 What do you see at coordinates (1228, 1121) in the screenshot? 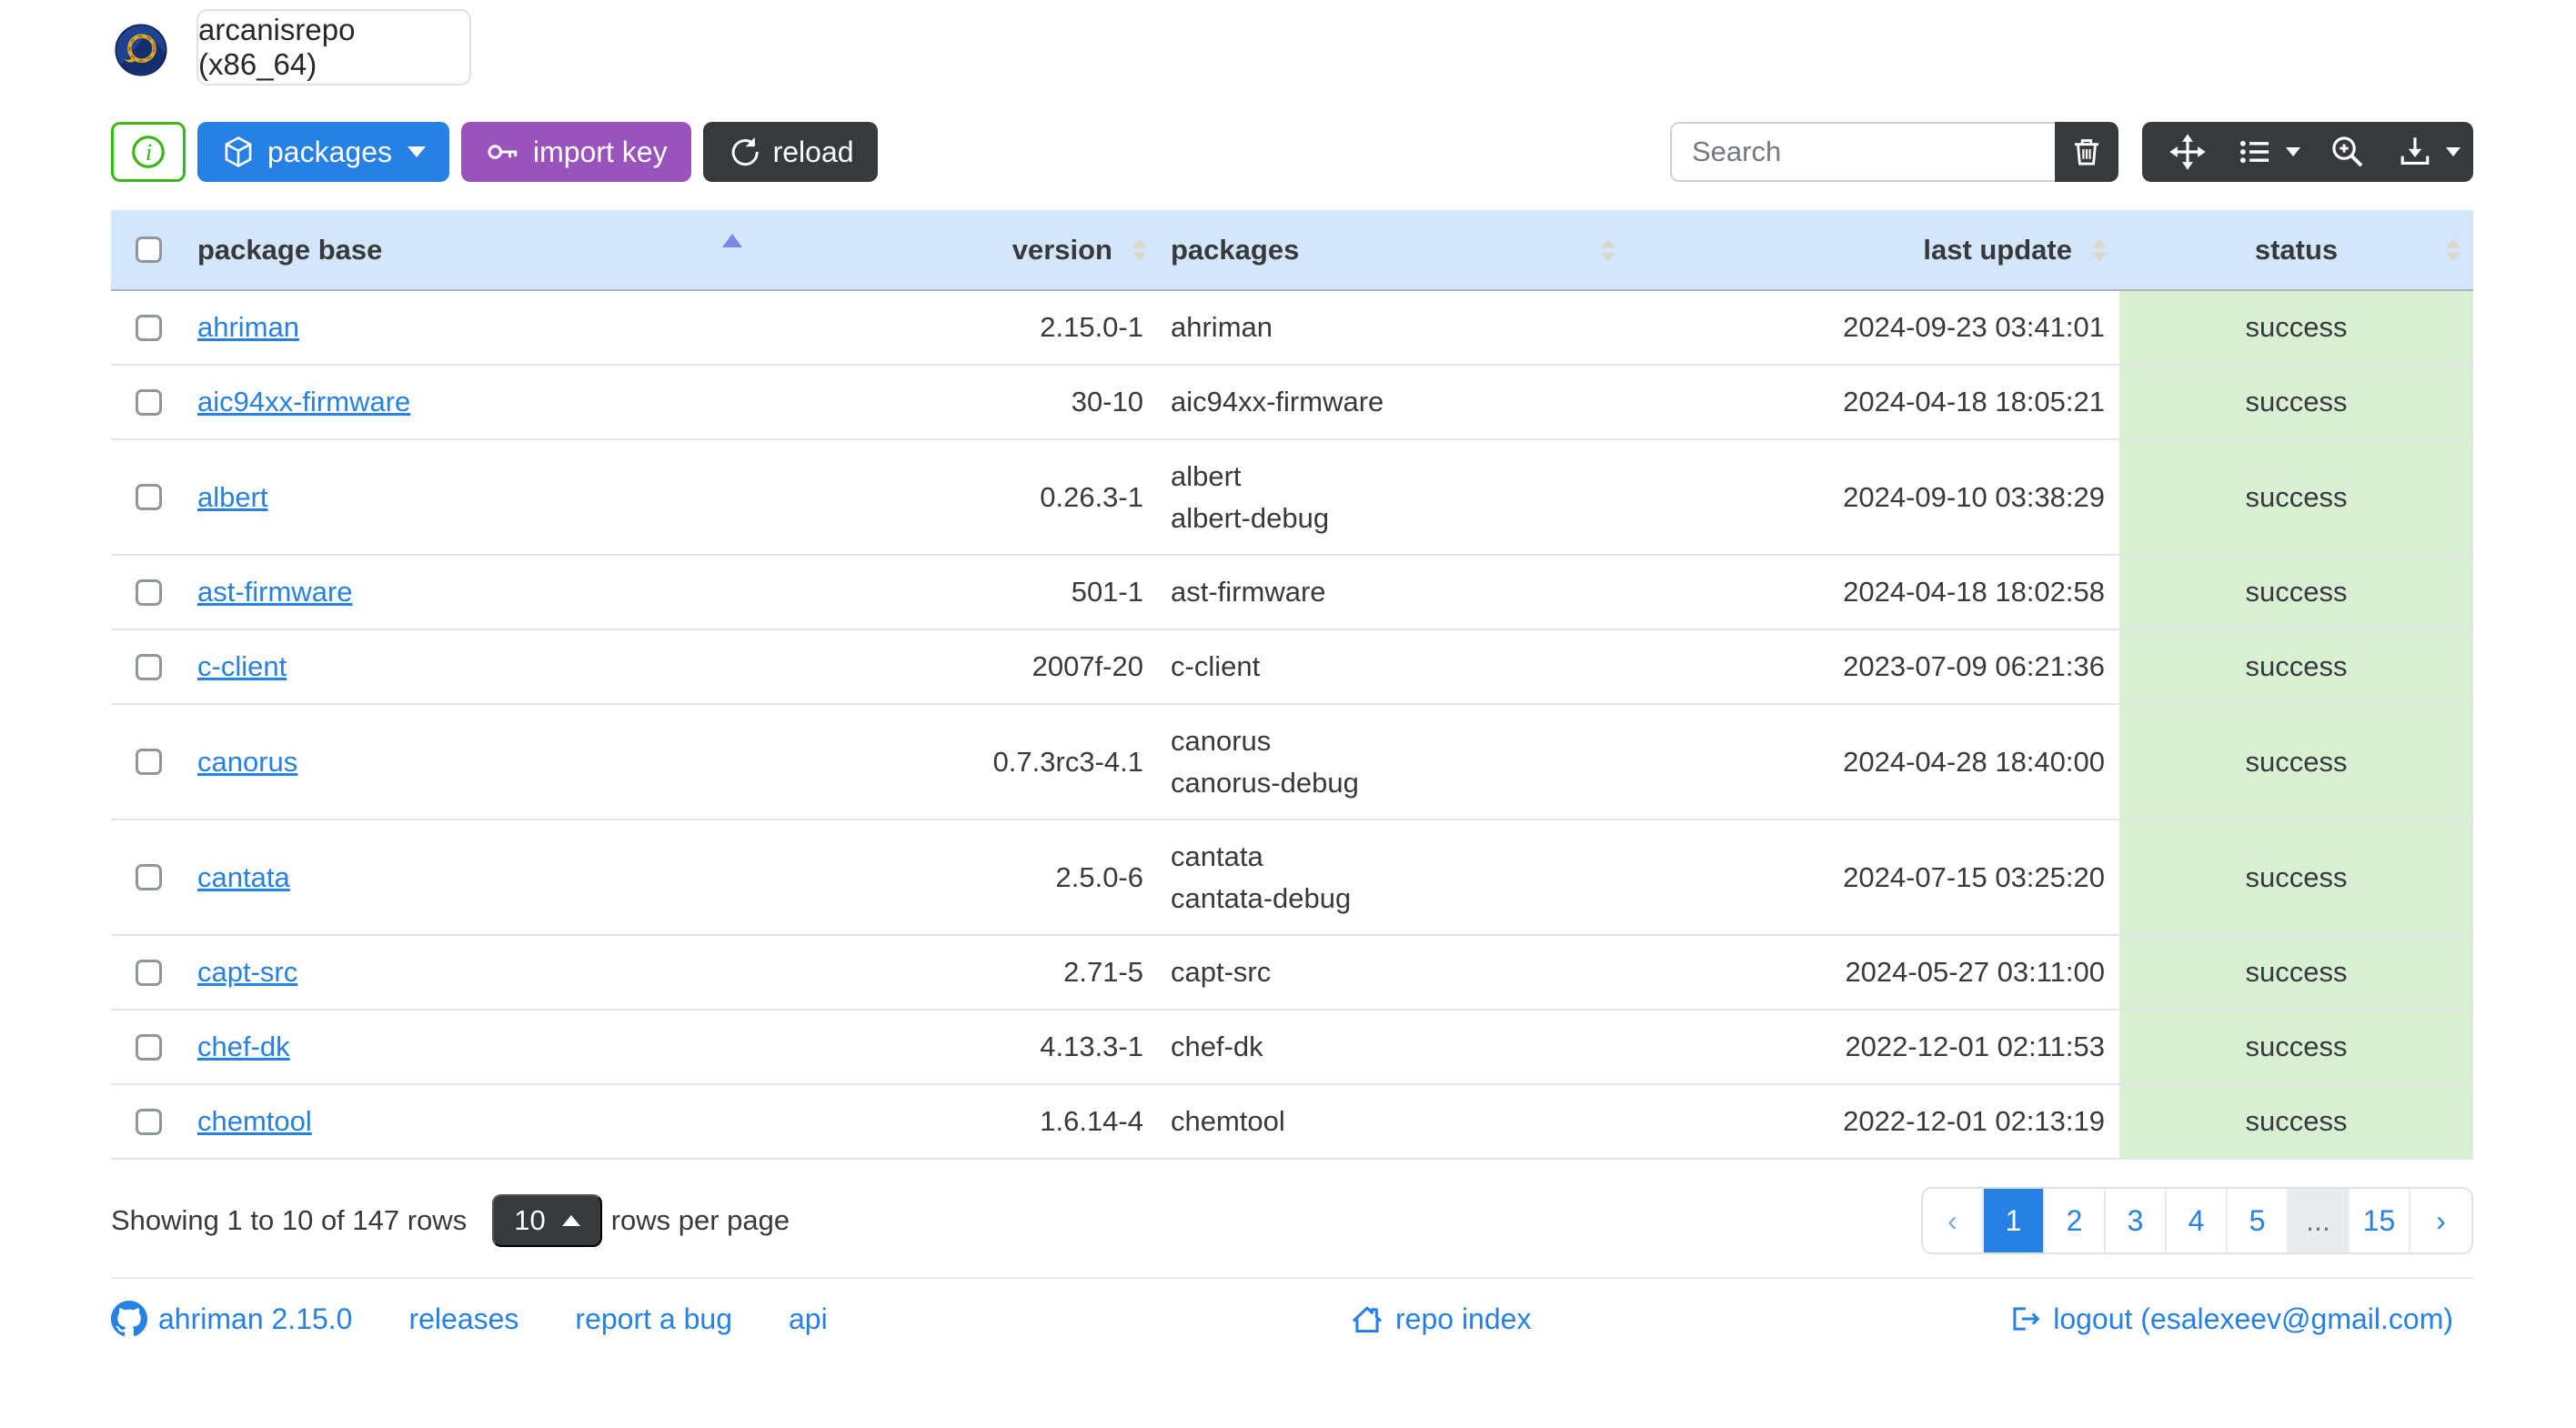
I see `packages-cell: chemtool` at bounding box center [1228, 1121].